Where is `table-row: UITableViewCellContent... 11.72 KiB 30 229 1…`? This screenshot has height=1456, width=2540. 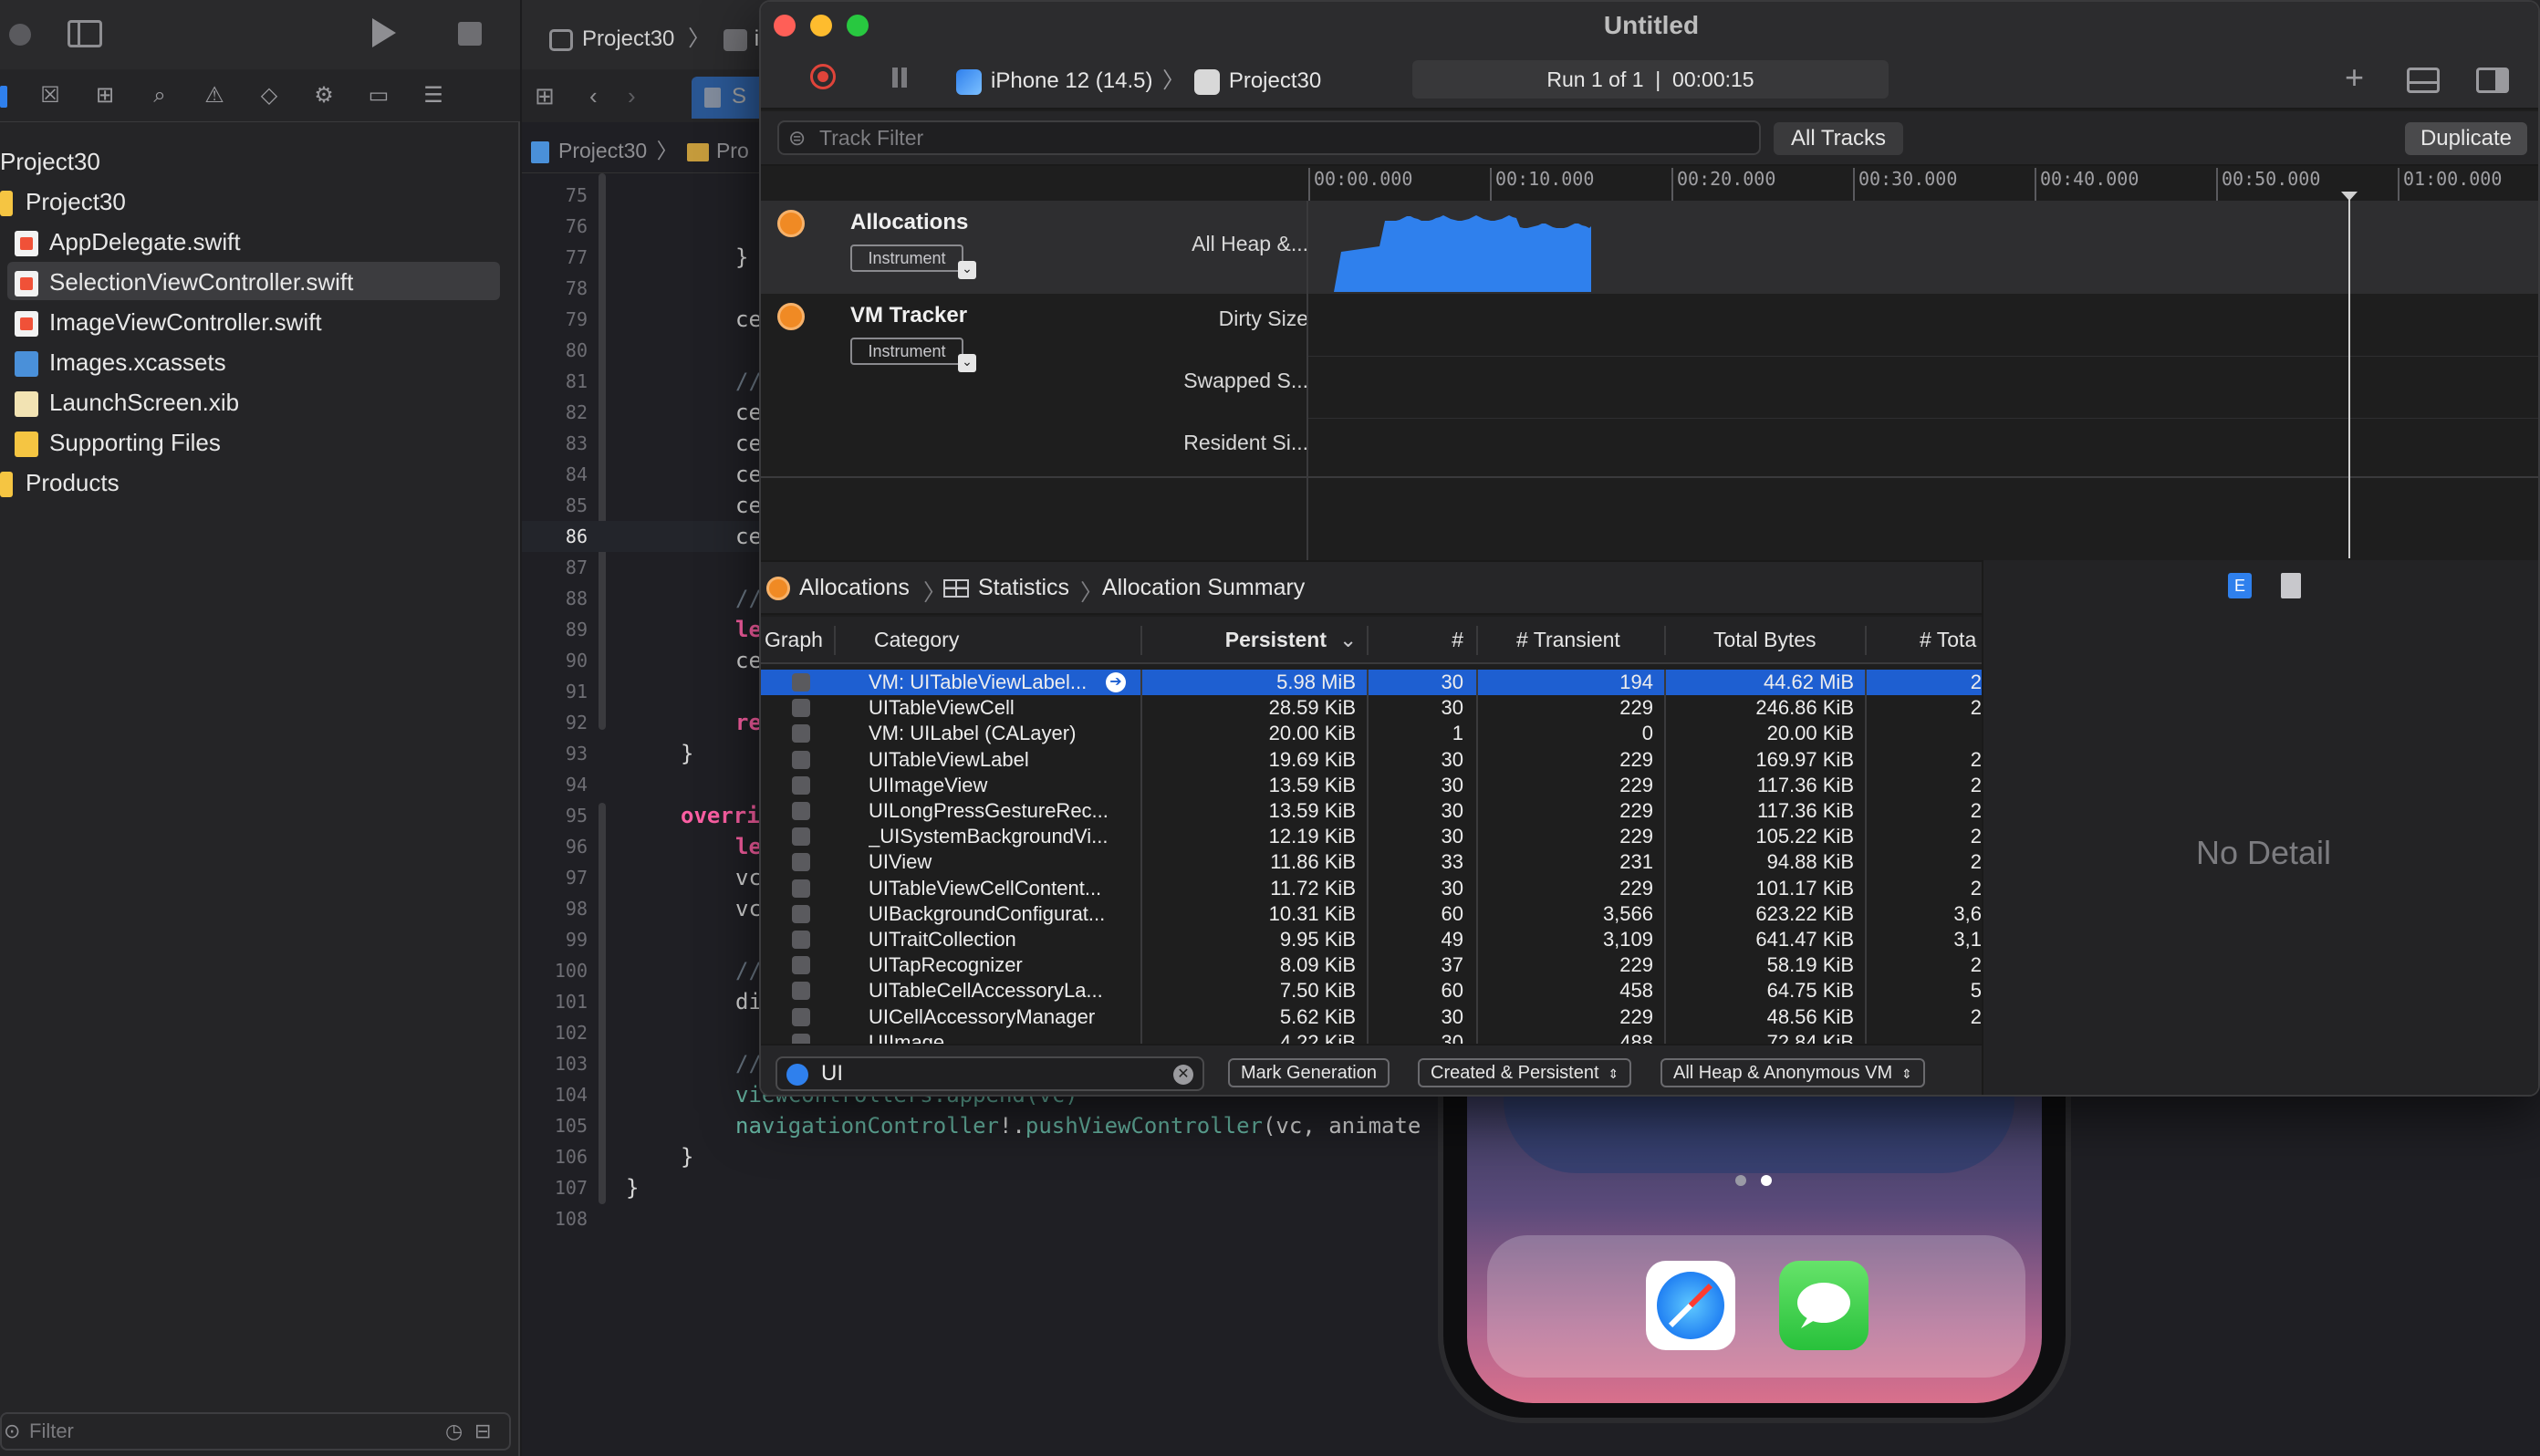
table-row: UITableViewCellContent... 11.72 KiB 30 229 1… is located at coordinates (1371, 888).